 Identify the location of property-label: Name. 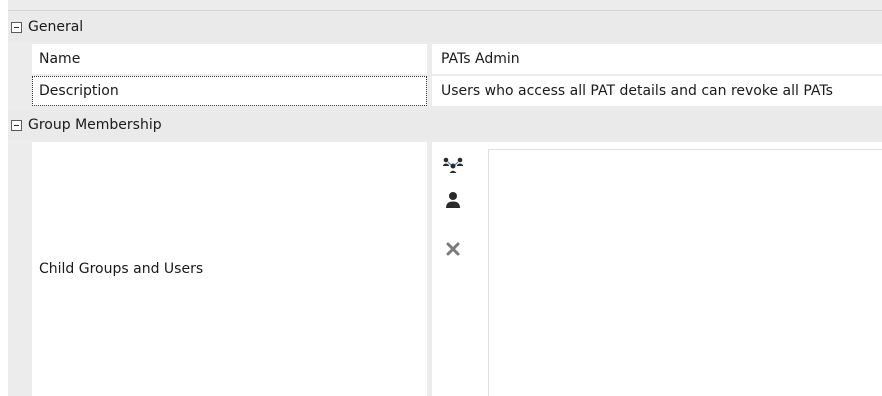
(60, 59).